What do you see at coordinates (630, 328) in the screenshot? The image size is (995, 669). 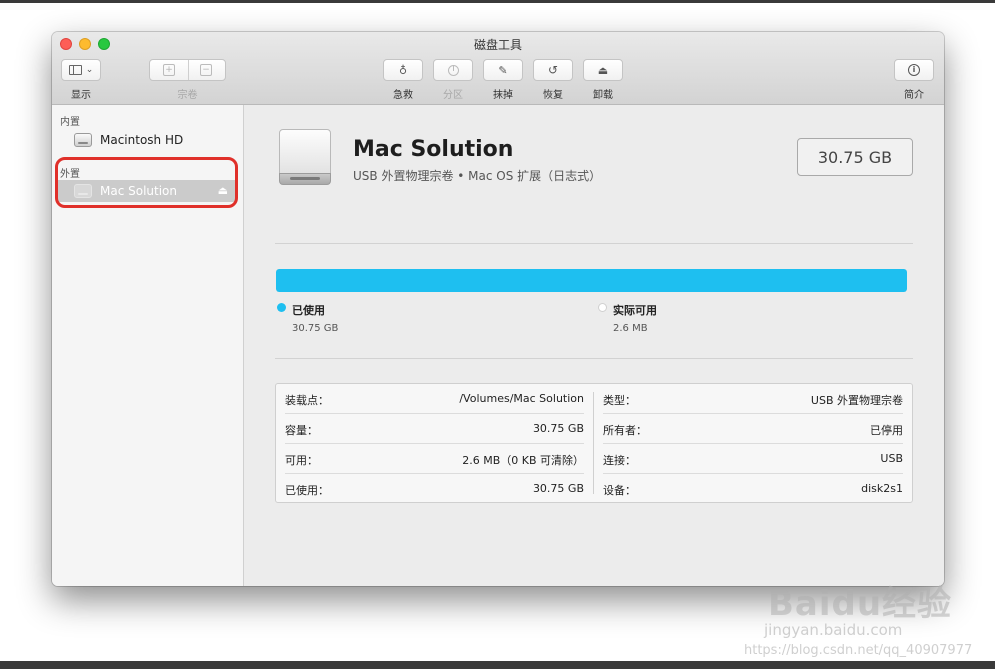 I see `free-value: 2.6 MB` at bounding box center [630, 328].